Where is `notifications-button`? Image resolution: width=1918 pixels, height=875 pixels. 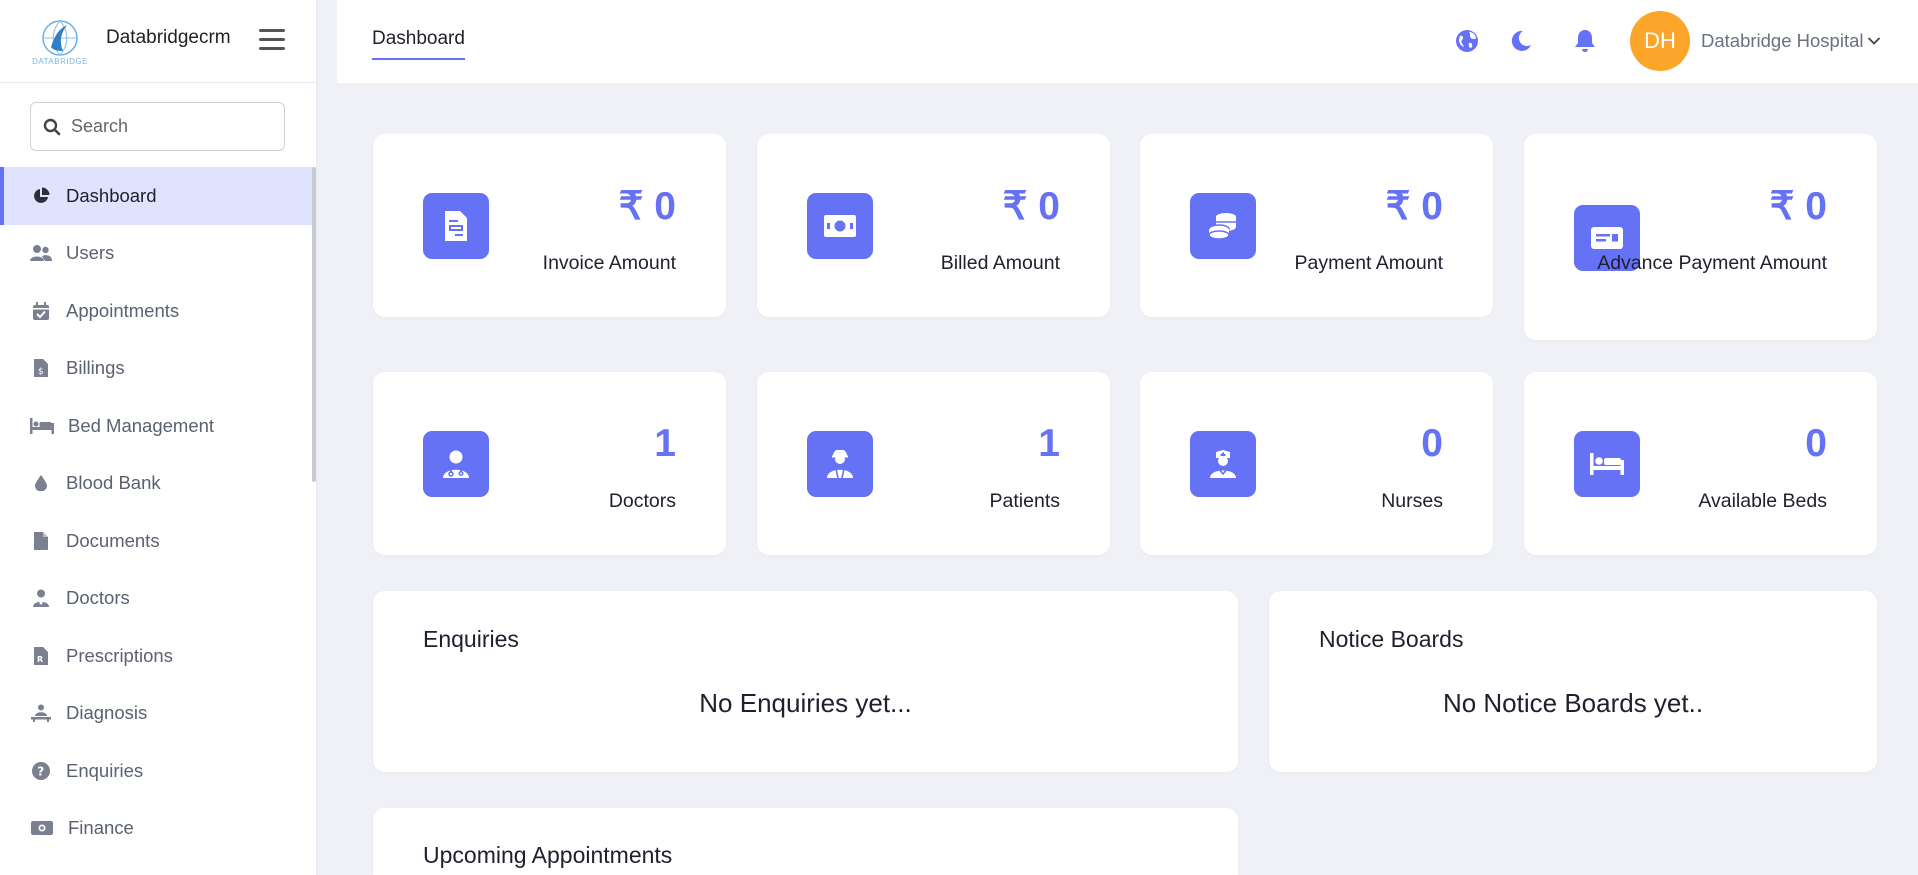
notifications-button is located at coordinates (1585, 41).